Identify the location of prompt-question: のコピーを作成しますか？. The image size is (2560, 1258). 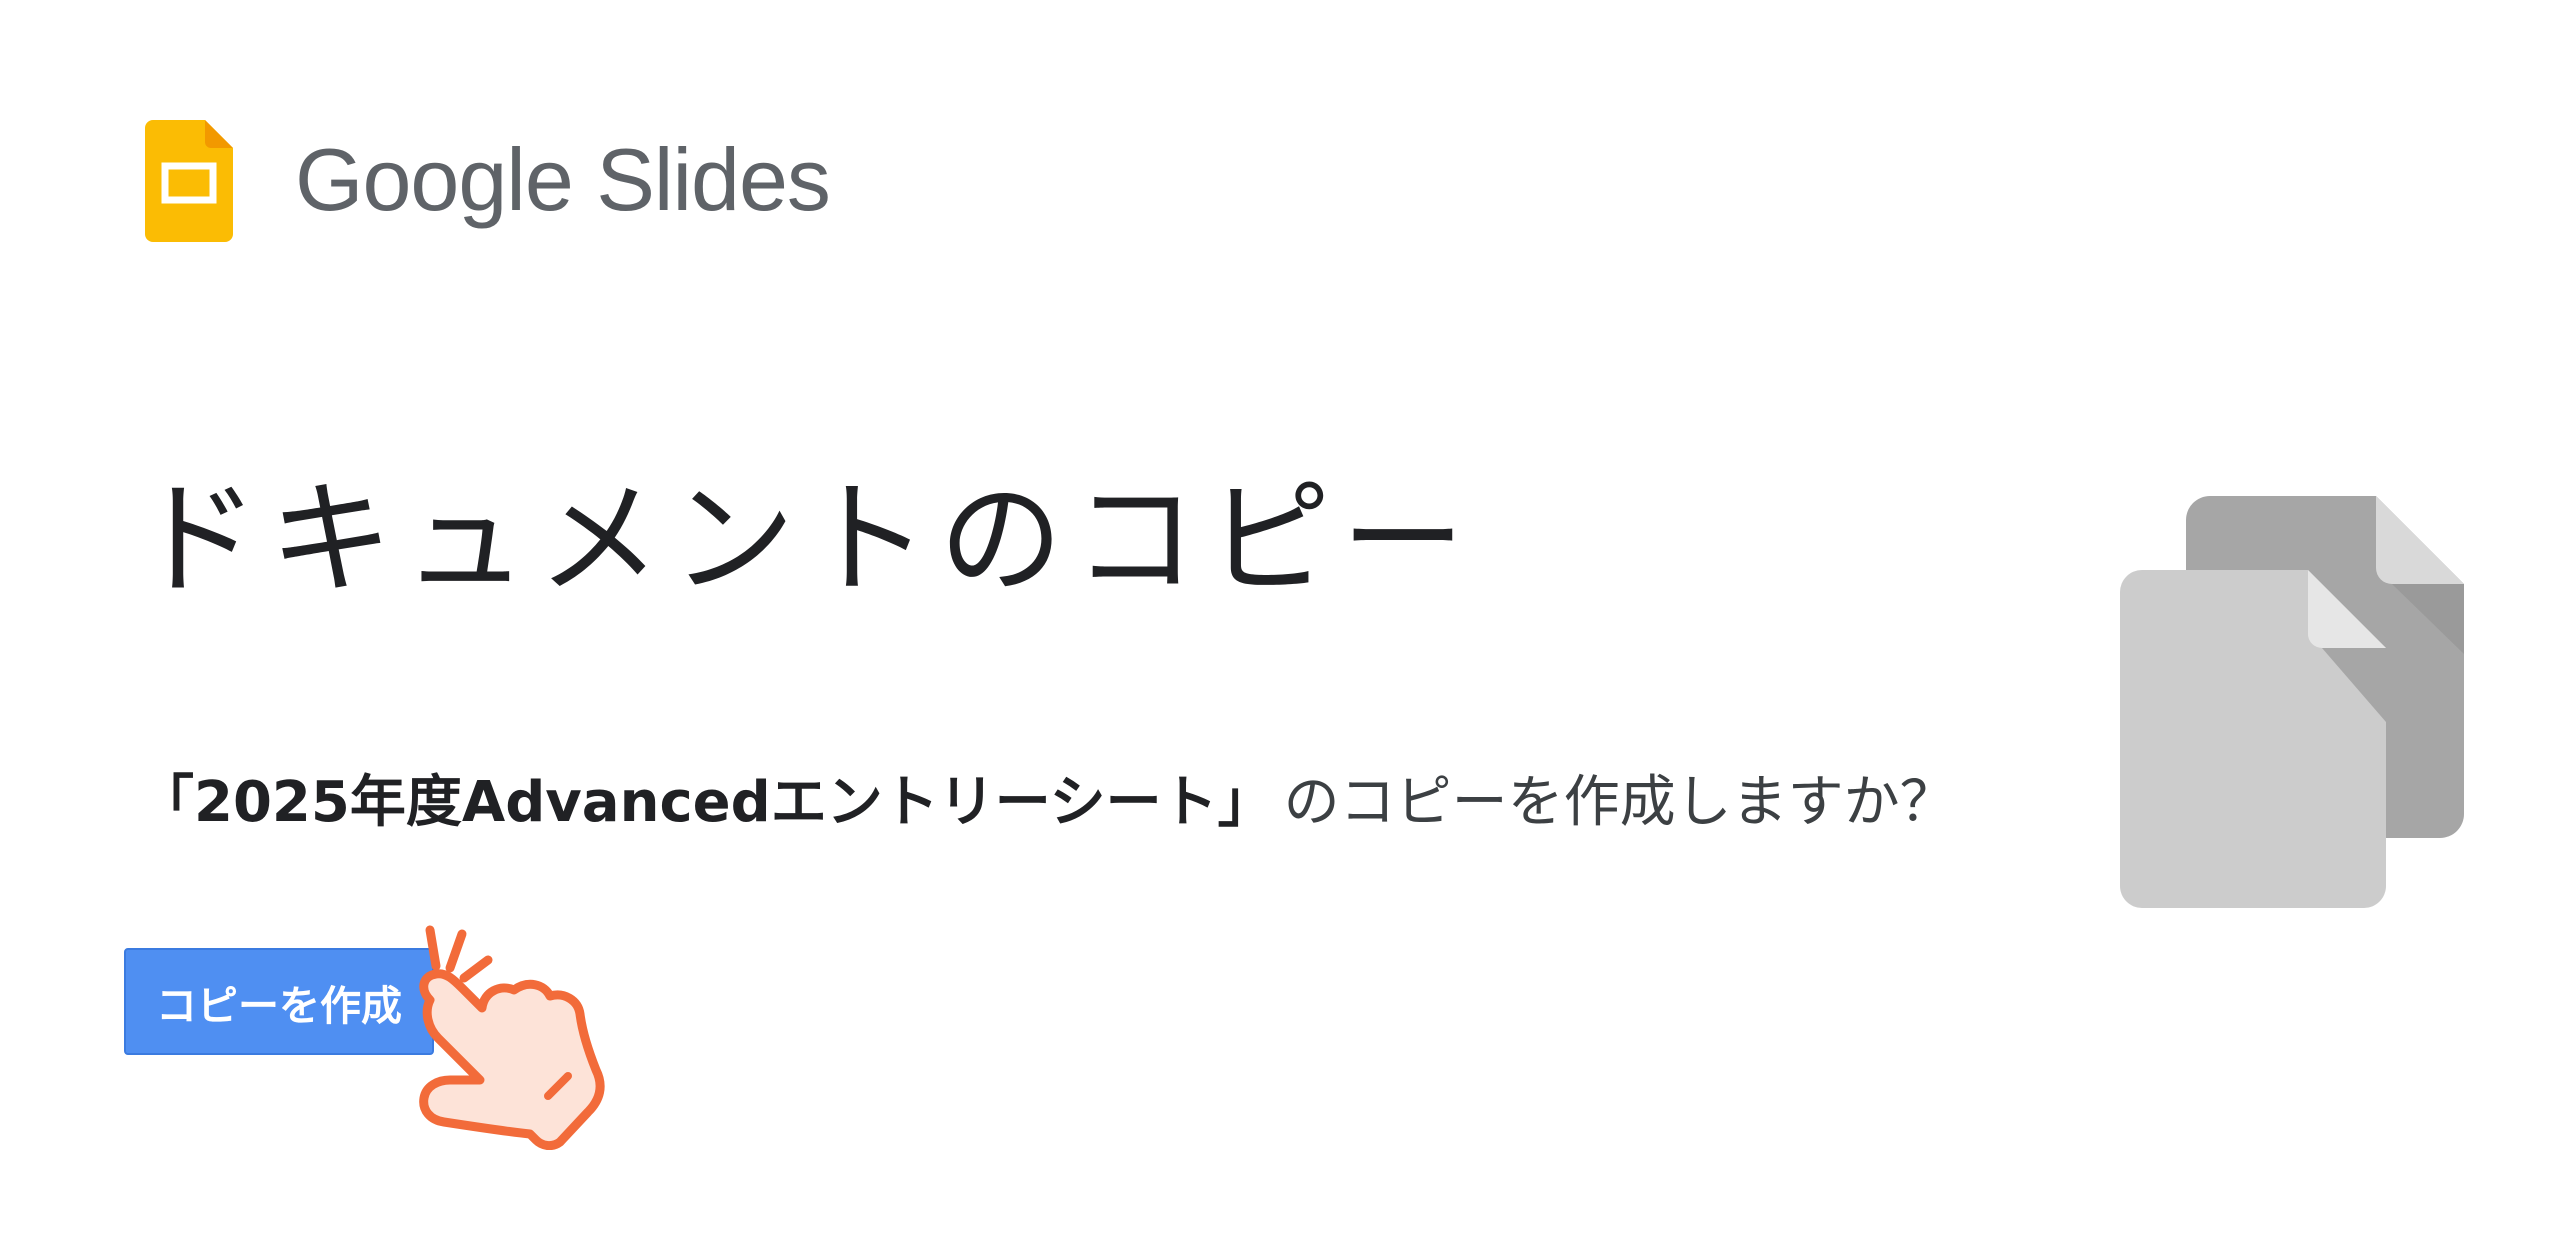
(1619, 802).